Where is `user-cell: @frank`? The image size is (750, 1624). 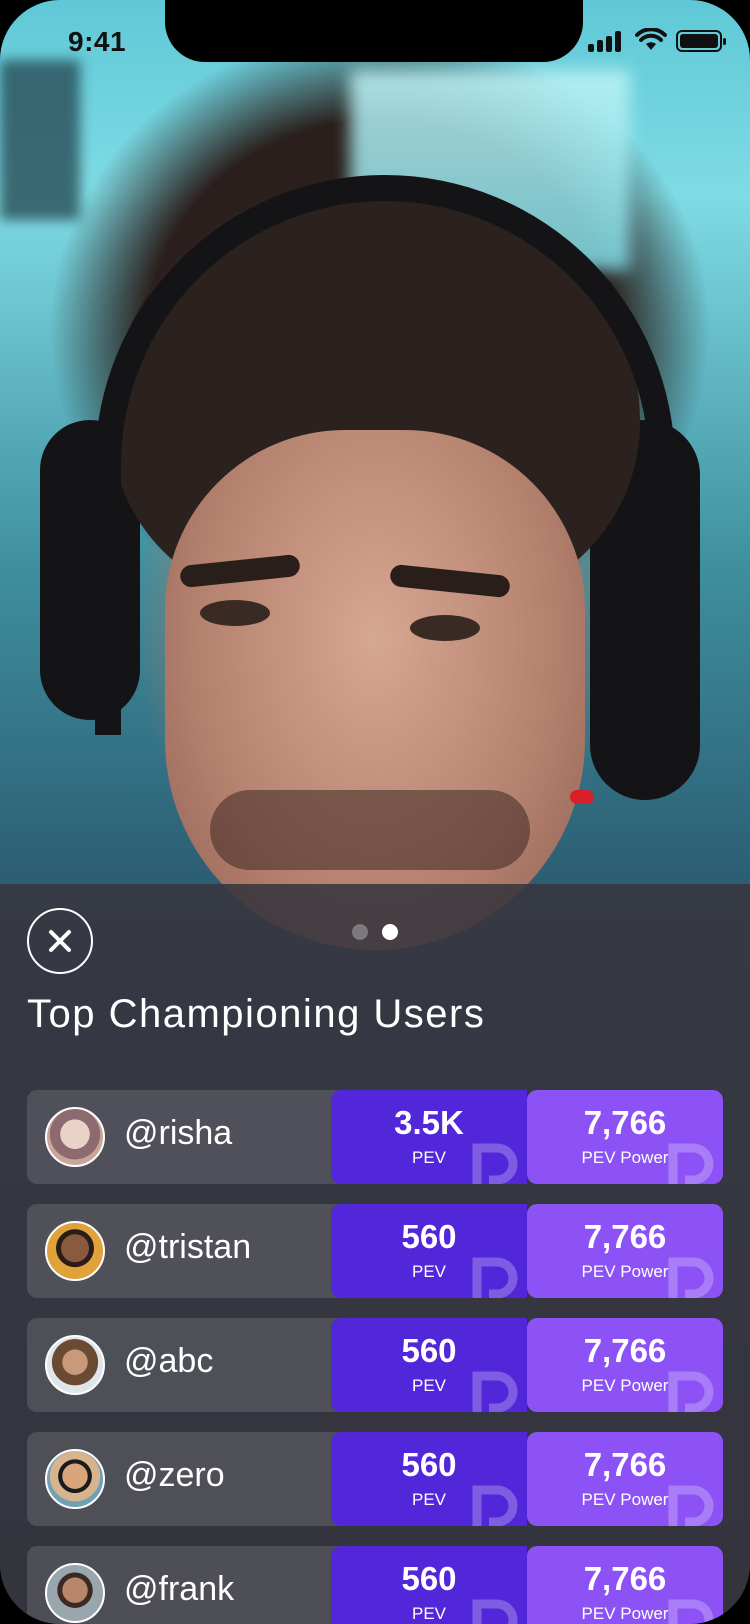
user-cell: @frank is located at coordinates (187, 1585).